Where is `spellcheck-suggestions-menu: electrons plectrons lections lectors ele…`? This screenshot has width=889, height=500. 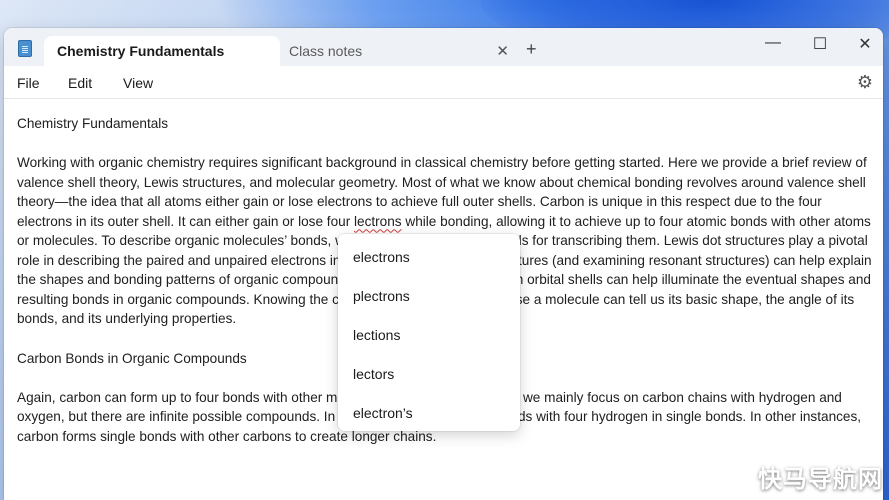
spellcheck-suggestions-menu: electrons plectrons lections lectors ele… is located at coordinates (429, 332).